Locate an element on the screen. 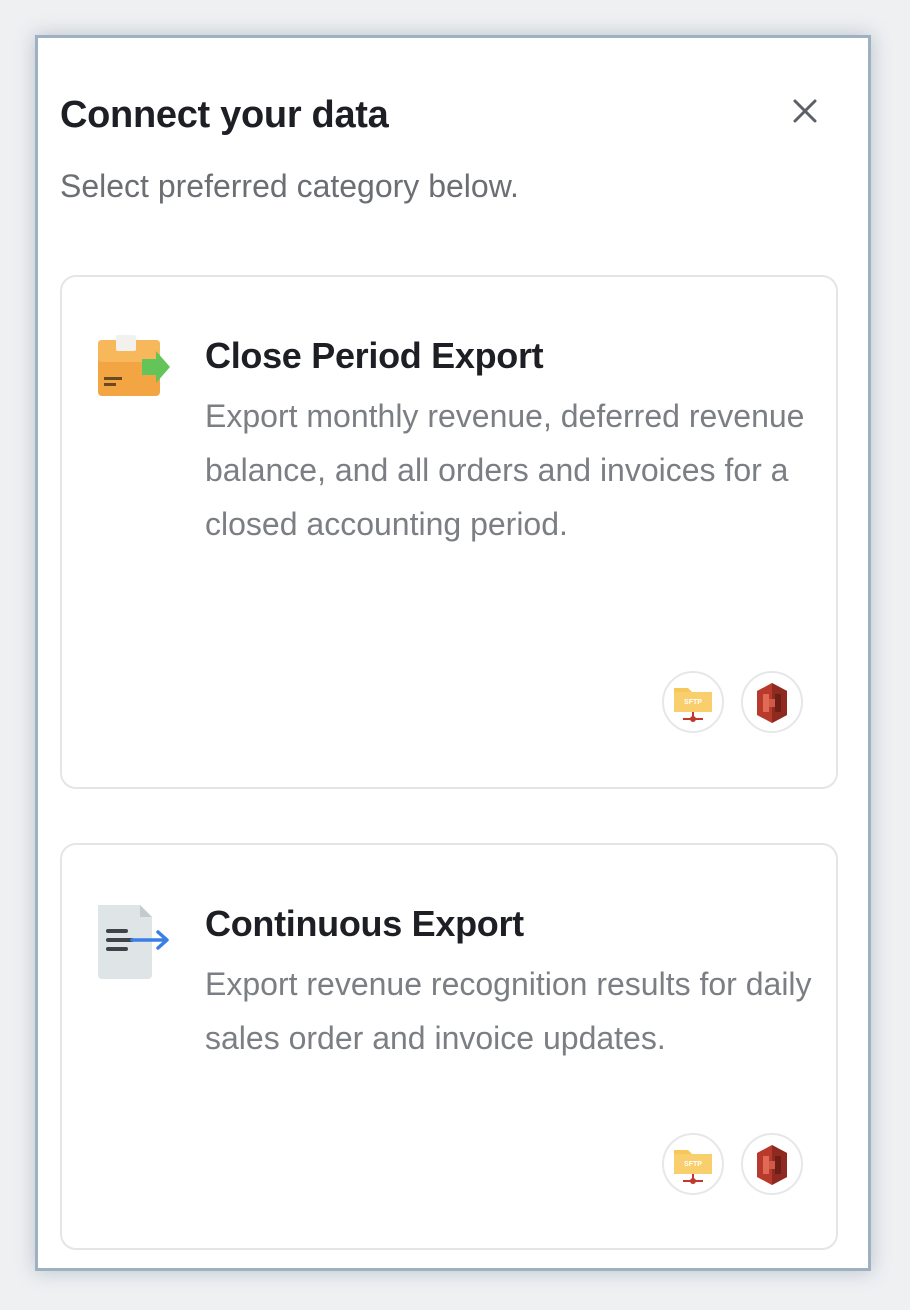 Image resolution: width=910 pixels, height=1310 pixels. category-title: Close Period Export is located at coordinates (374, 355).